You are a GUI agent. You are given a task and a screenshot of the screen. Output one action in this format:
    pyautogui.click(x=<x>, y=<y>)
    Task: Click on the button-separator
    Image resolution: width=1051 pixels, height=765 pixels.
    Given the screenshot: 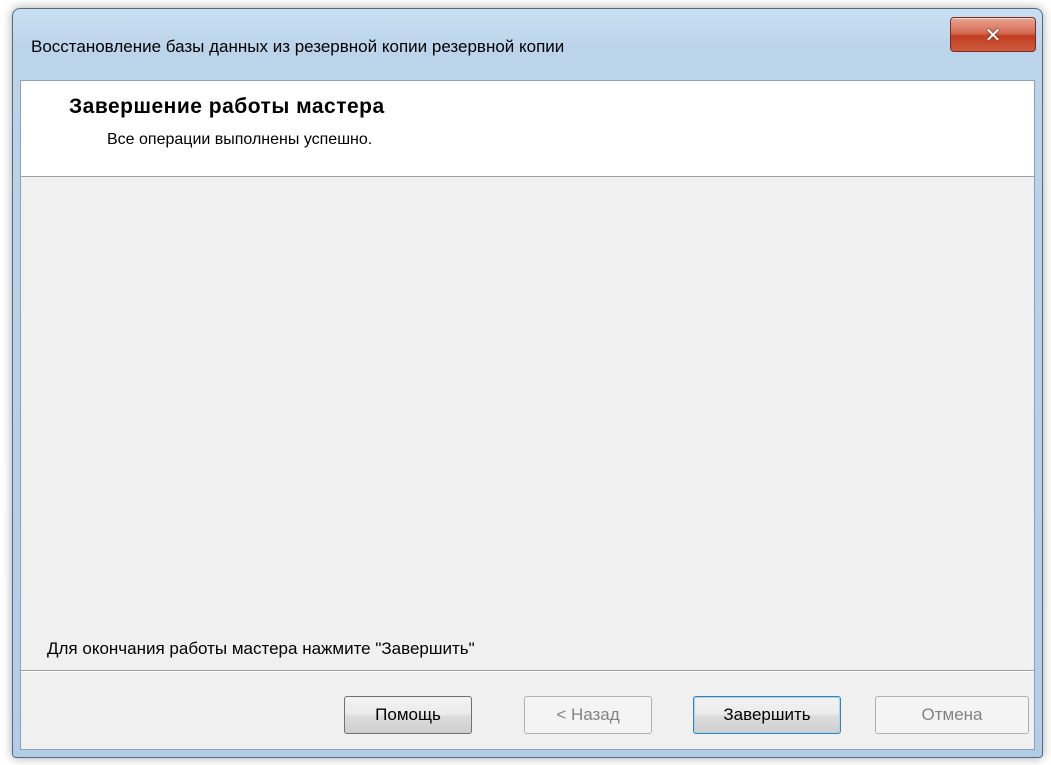 What is the action you would take?
    pyautogui.click(x=527, y=671)
    